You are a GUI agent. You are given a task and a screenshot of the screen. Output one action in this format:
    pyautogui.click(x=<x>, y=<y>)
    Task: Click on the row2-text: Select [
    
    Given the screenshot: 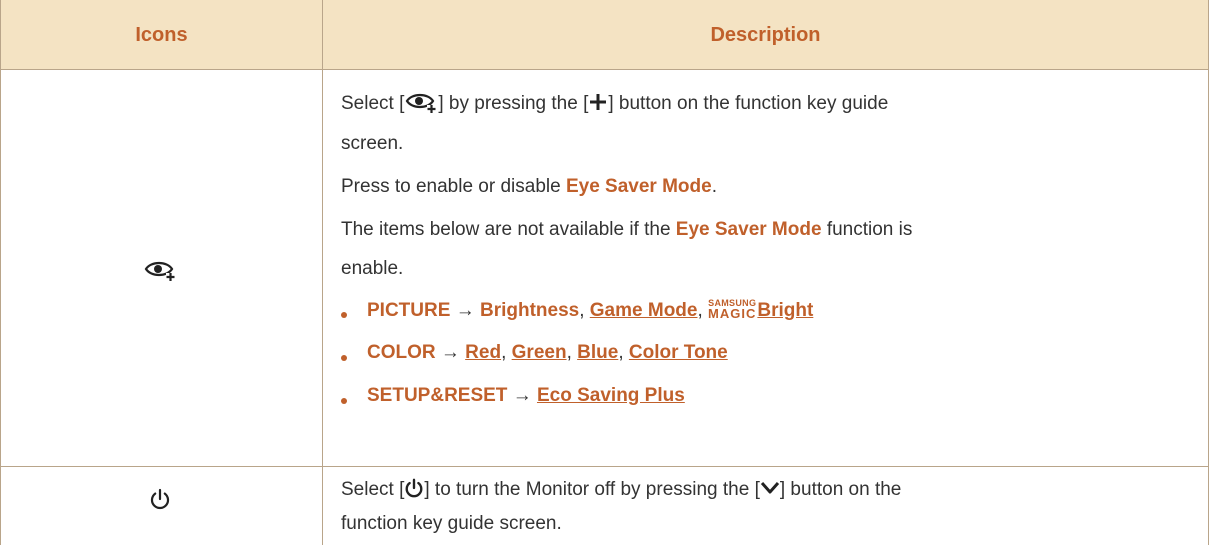 What is the action you would take?
    pyautogui.click(x=373, y=489)
    